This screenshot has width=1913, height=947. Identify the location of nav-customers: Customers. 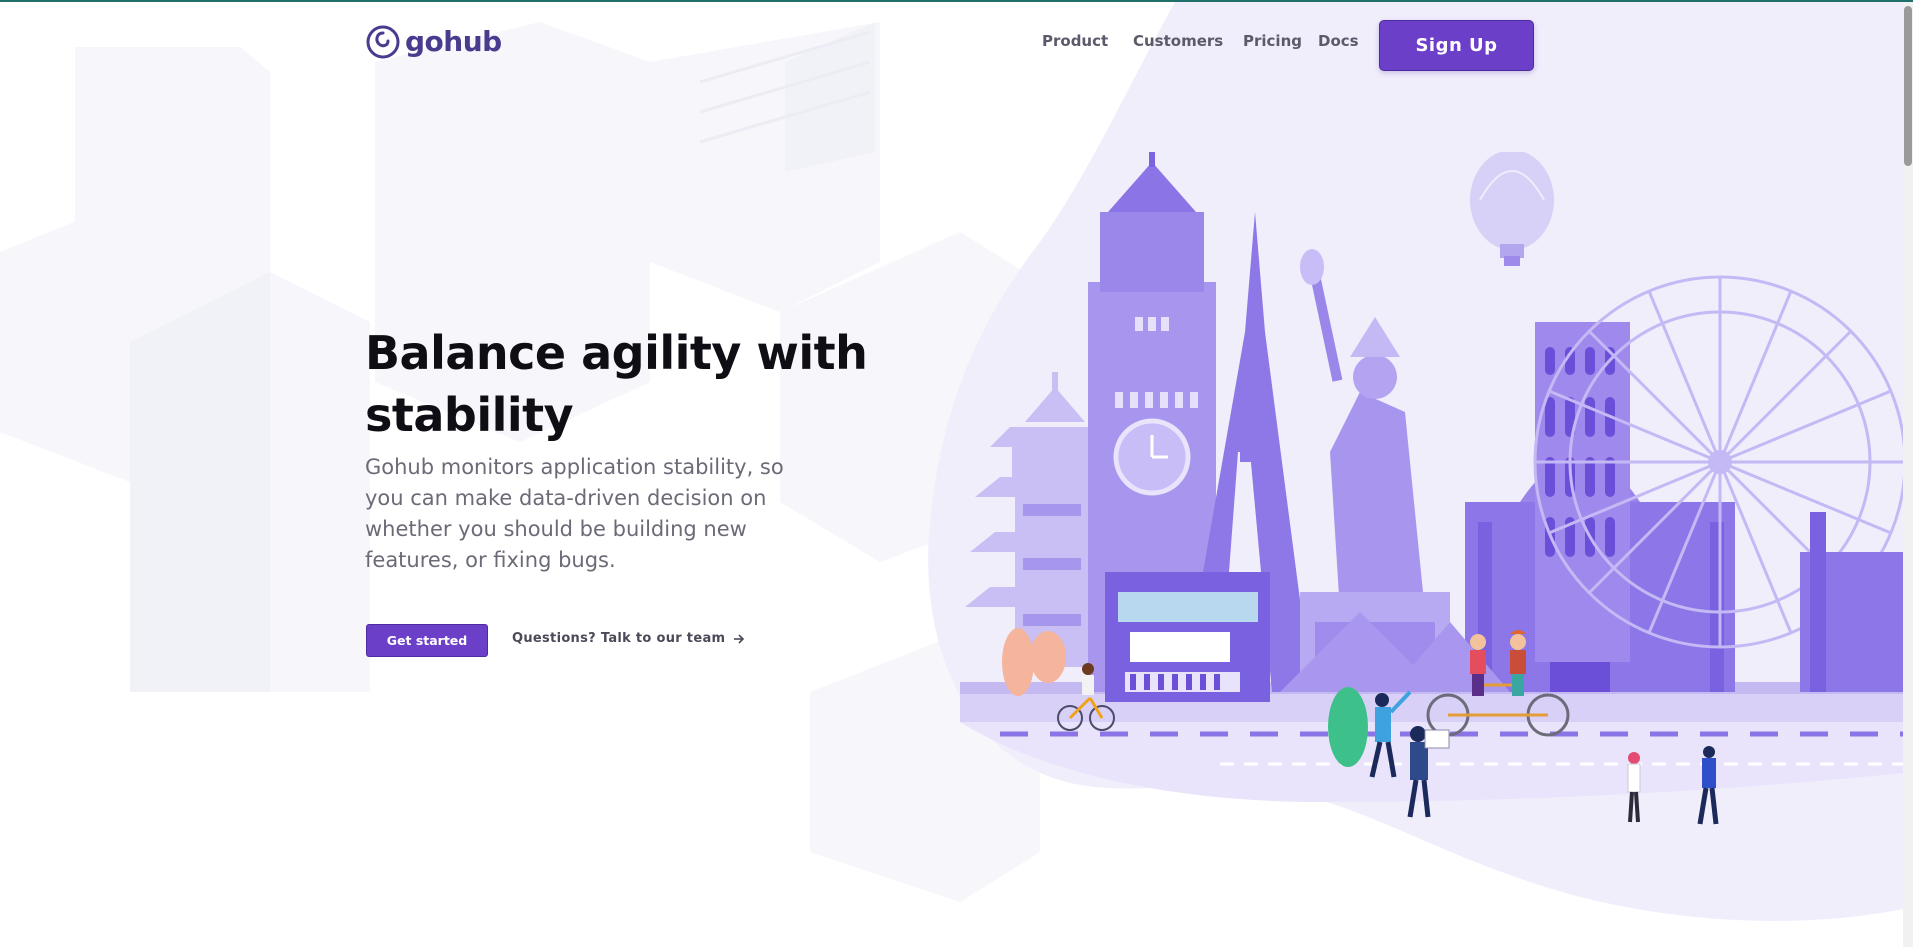
(1178, 41).